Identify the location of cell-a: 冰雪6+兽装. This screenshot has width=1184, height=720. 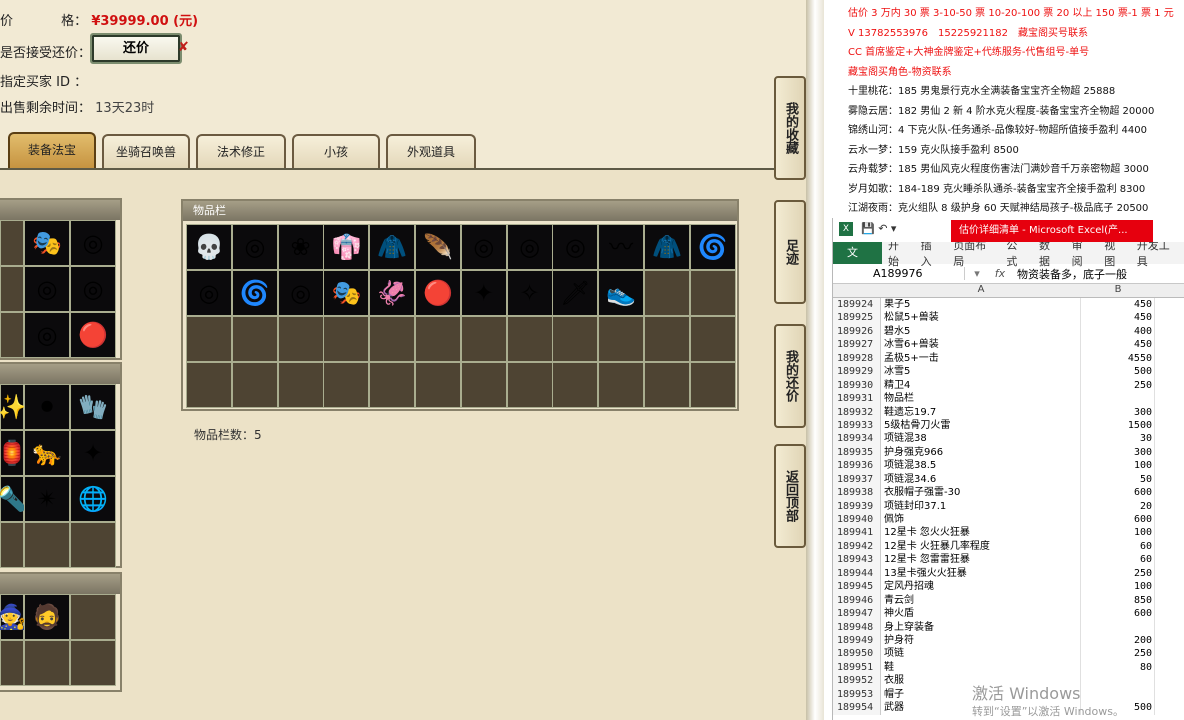
(981, 345).